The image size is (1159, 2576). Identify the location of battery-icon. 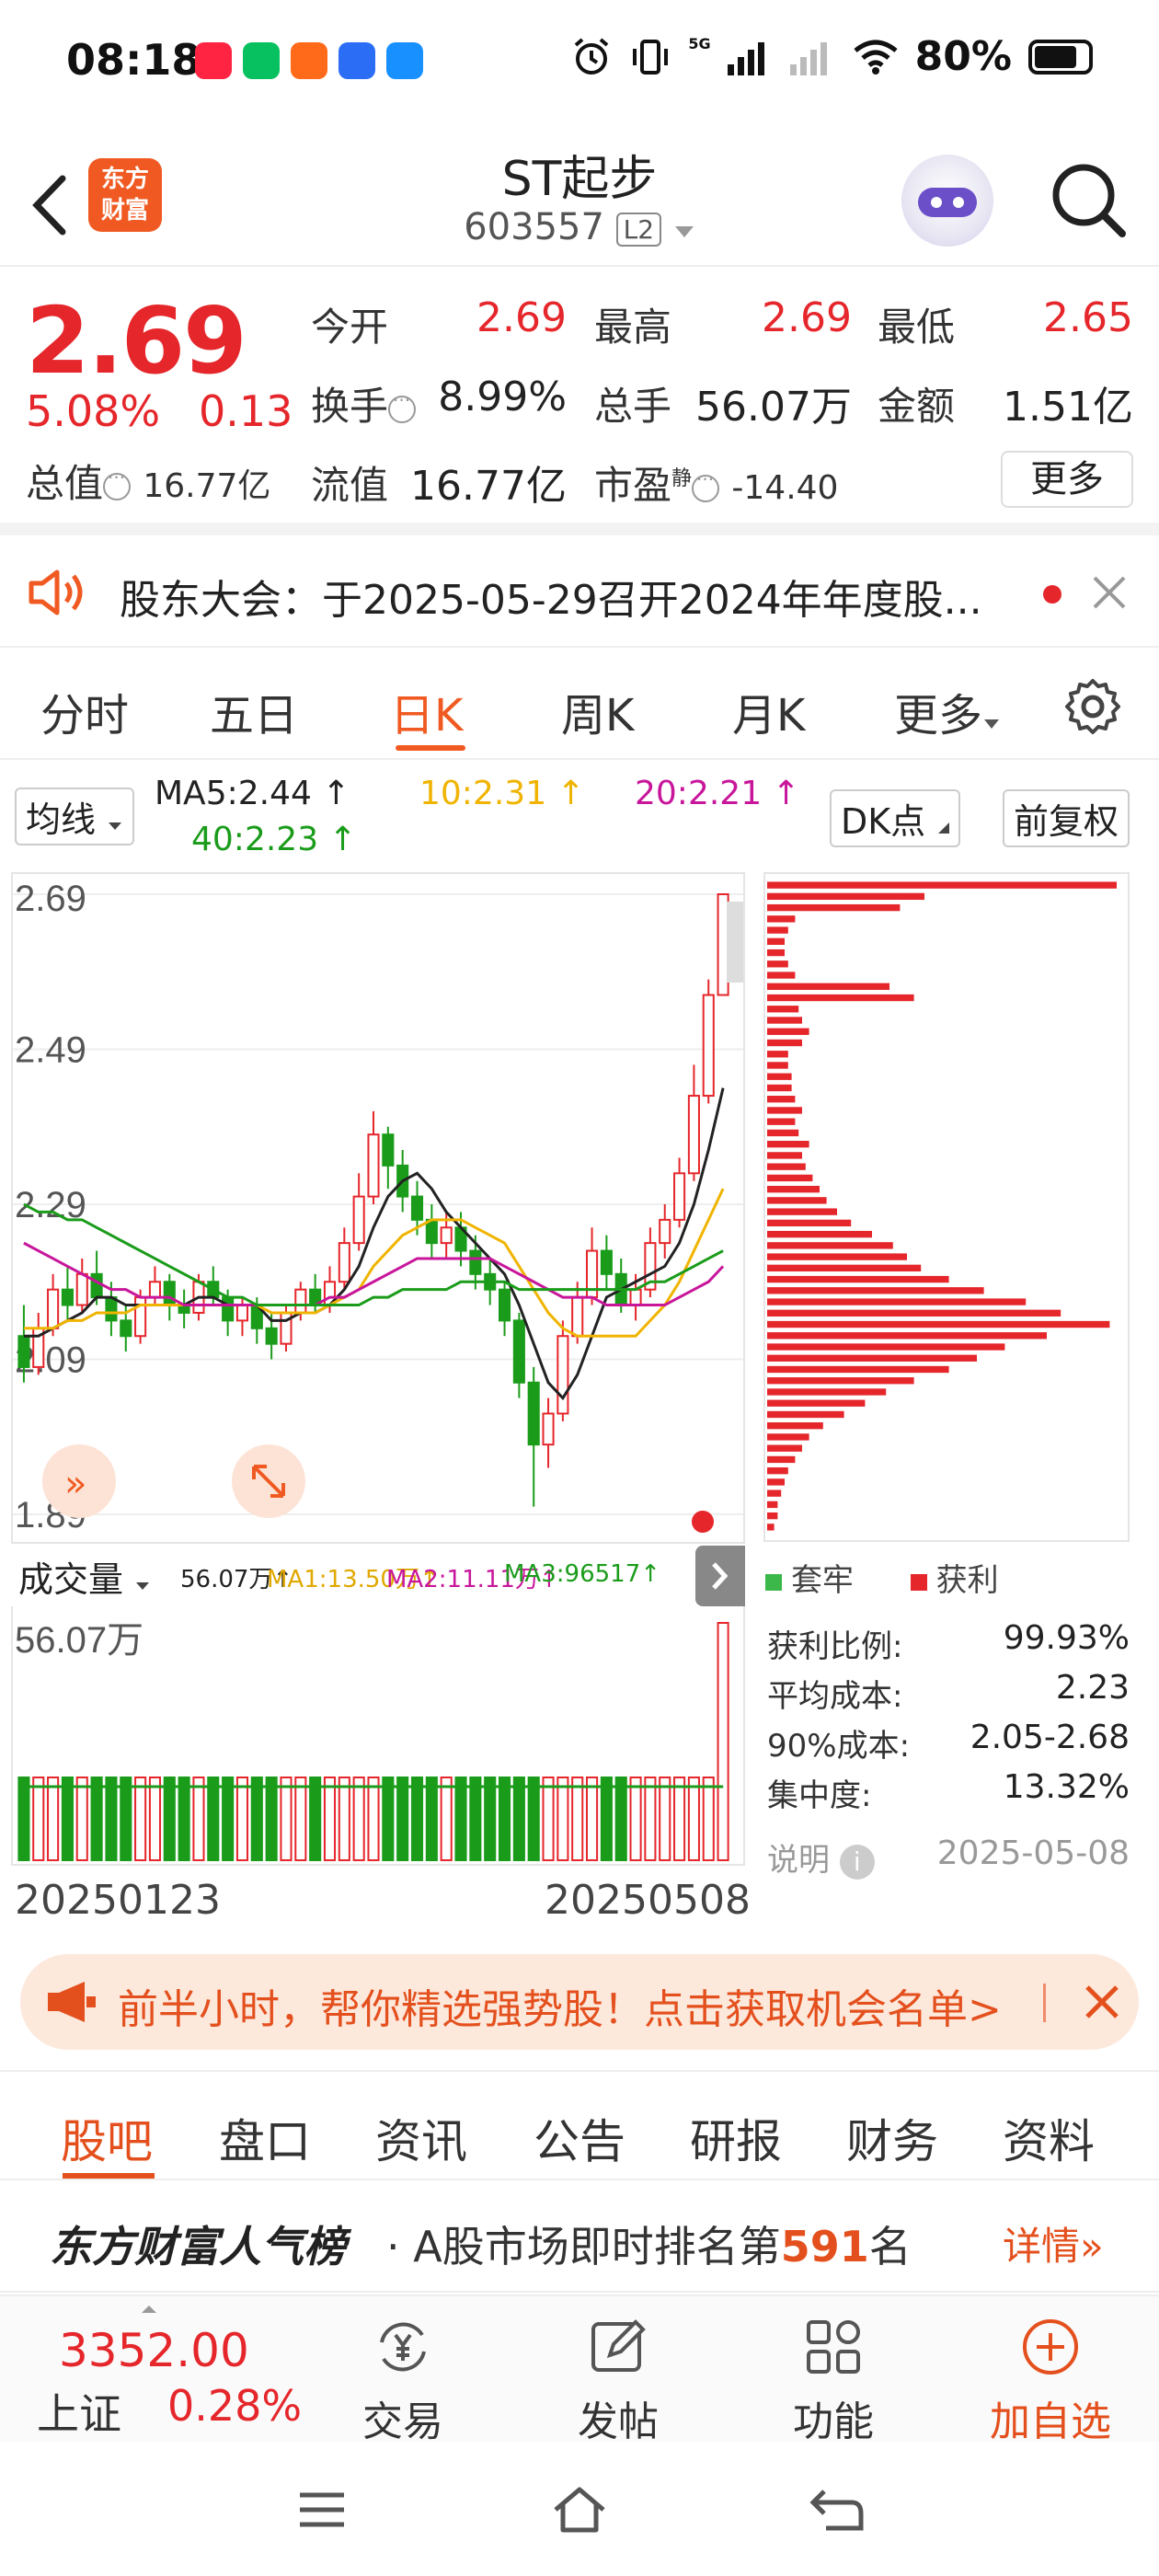
(1060, 57).